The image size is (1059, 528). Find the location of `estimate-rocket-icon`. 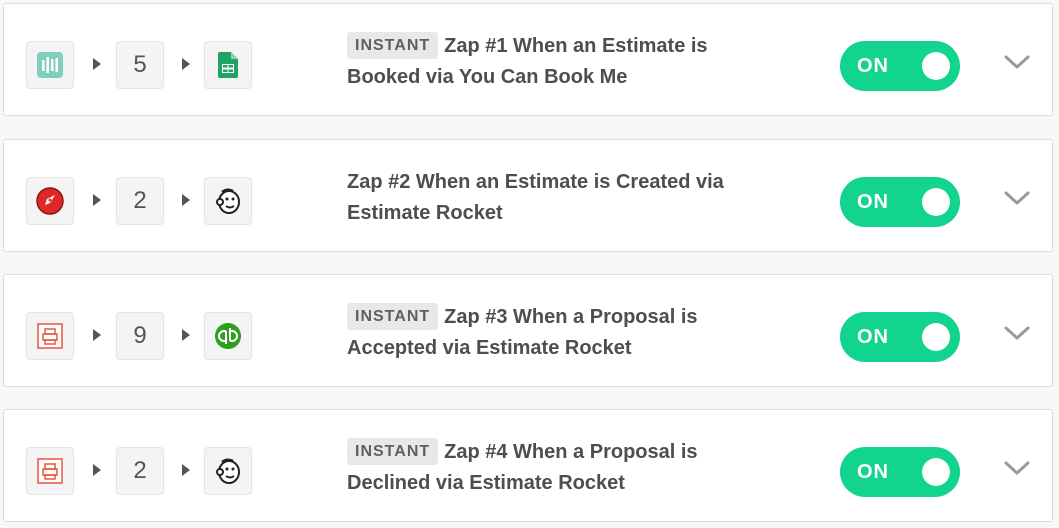

estimate-rocket-icon is located at coordinates (50, 201).